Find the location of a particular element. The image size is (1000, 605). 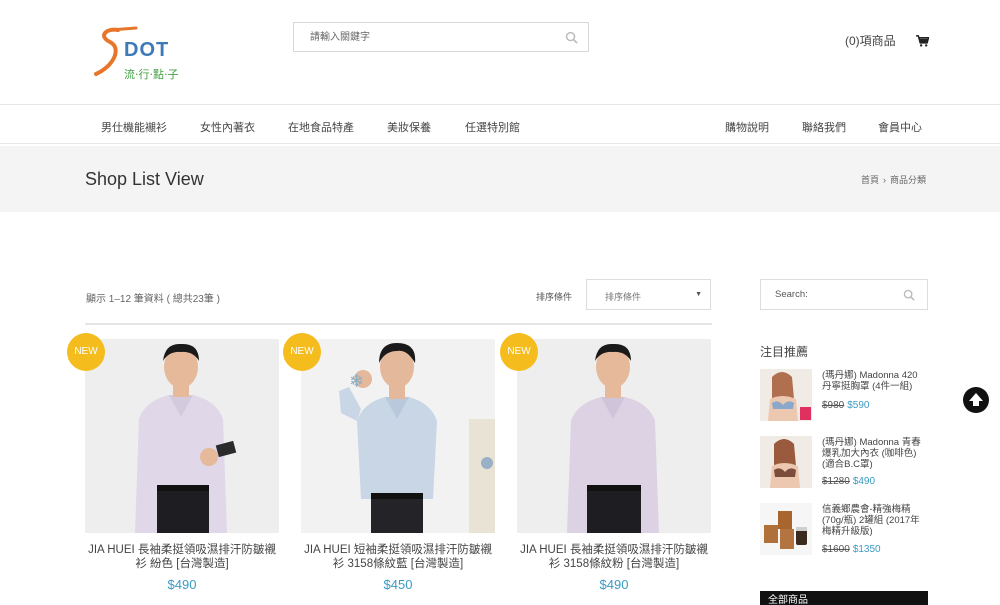

nav-item-contact: 聯絡我們 is located at coordinates (824, 127).